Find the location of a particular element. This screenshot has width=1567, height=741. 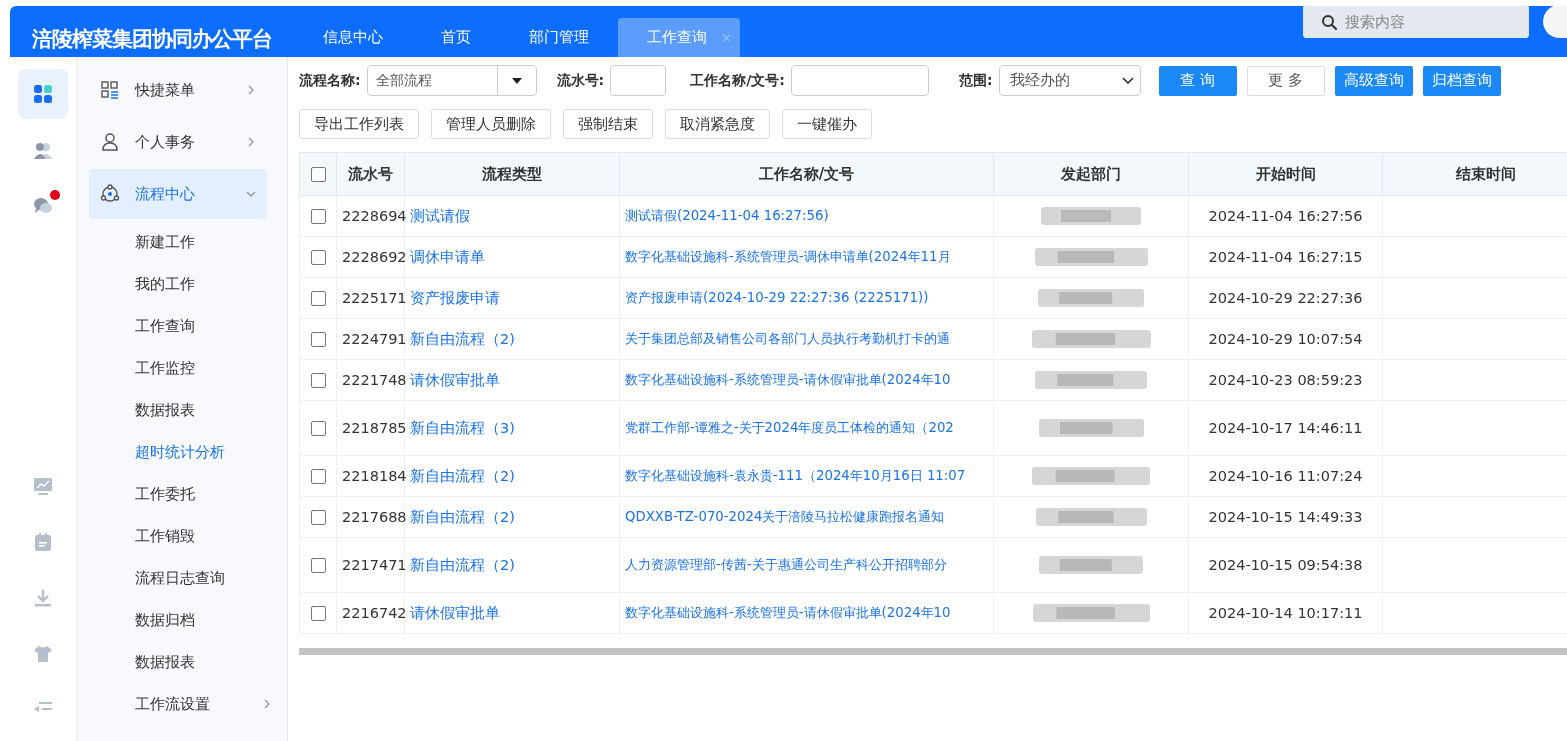

table-cell: 2216742 is located at coordinates (370, 613).